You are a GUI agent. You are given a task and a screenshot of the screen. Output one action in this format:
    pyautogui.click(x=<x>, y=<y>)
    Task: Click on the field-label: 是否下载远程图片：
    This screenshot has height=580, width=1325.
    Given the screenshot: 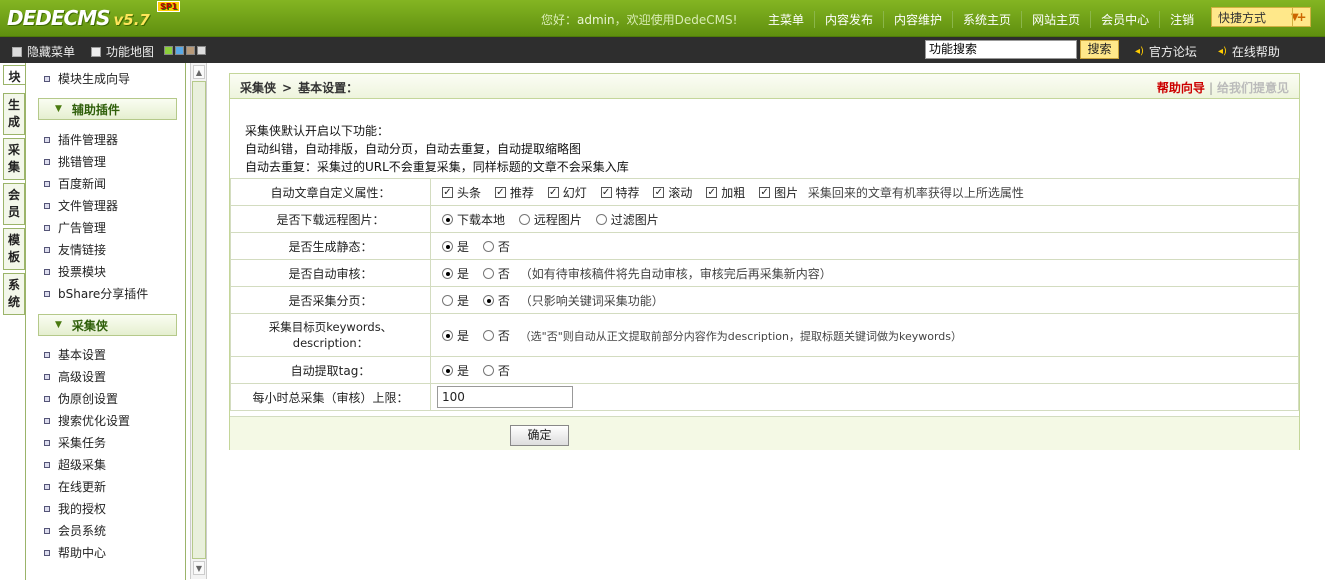 What is the action you would take?
    pyautogui.click(x=330, y=219)
    